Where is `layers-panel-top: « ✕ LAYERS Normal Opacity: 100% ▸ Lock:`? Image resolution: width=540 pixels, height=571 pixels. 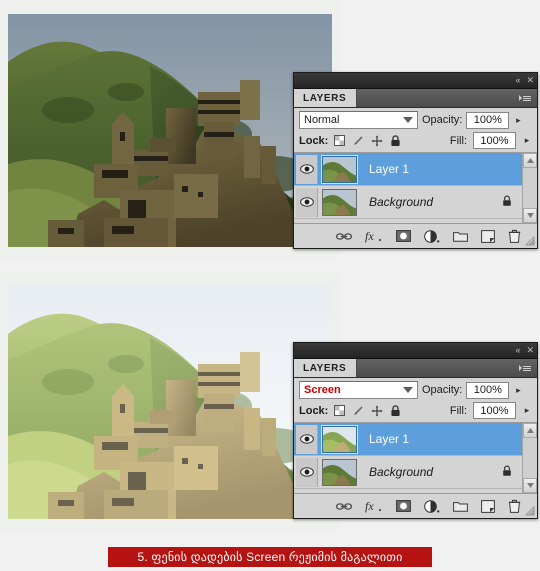 layers-panel-top: « ✕ LAYERS Normal Opacity: 100% ▸ Lock: is located at coordinates (415, 160).